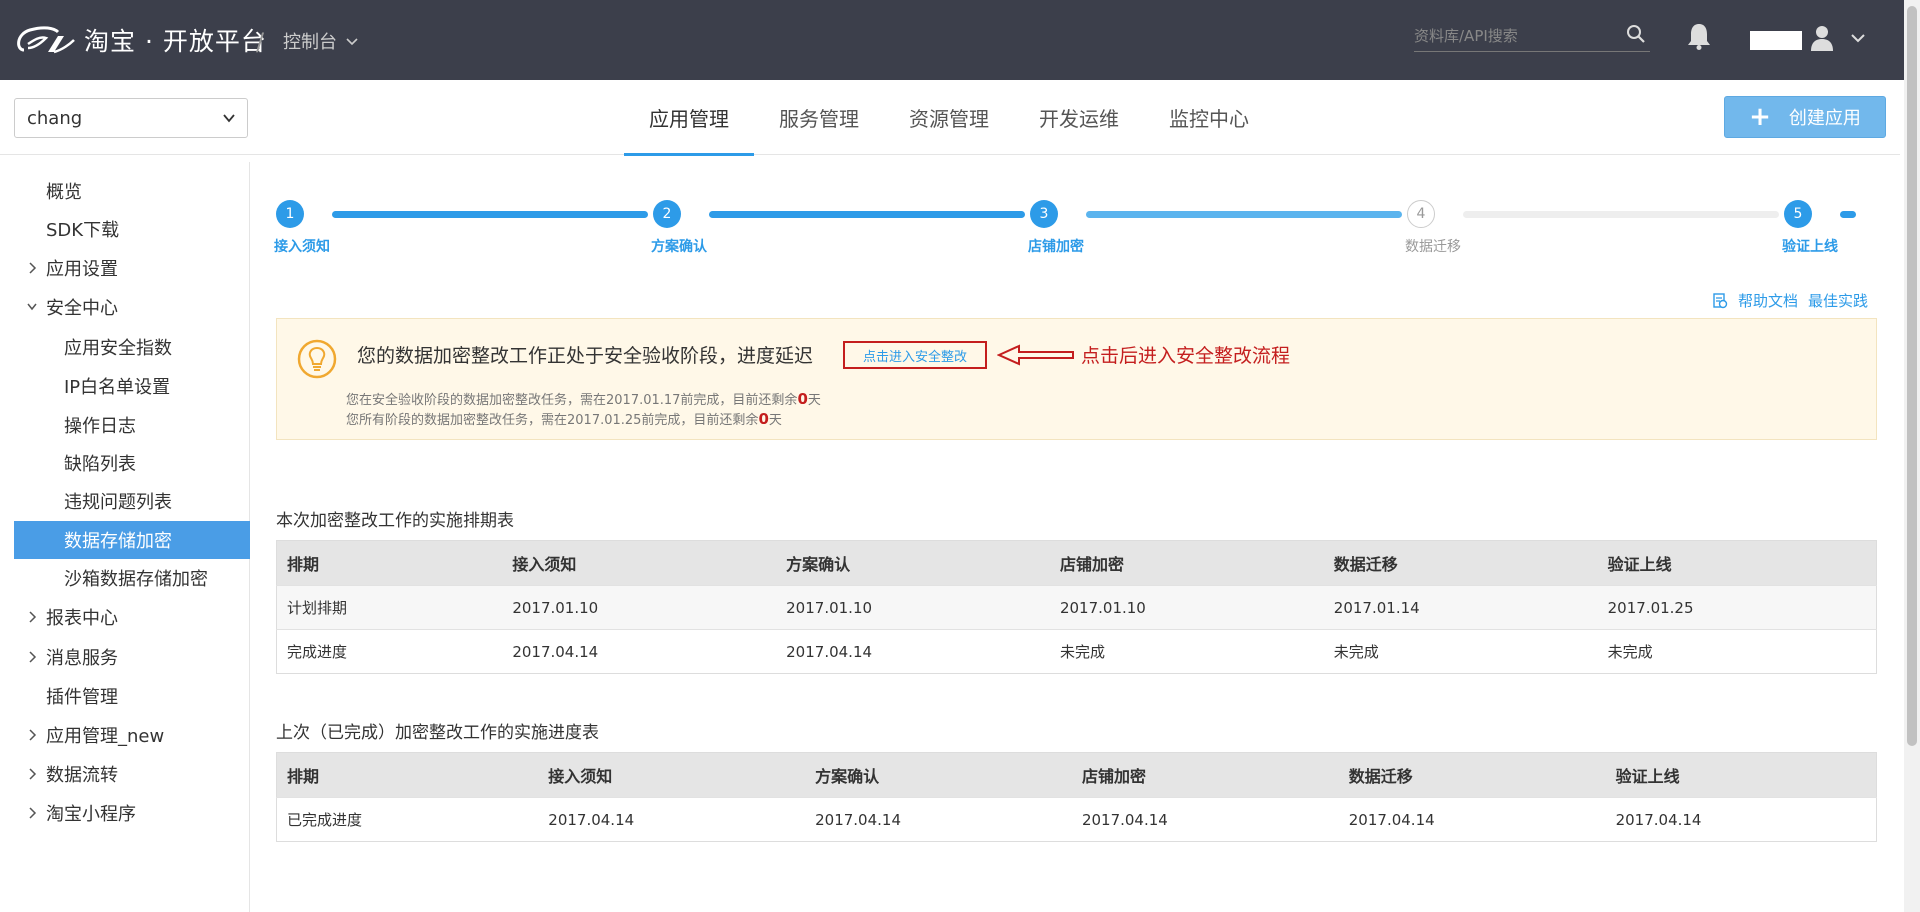 The height and width of the screenshot is (912, 1920). Describe the element at coordinates (136, 579) in the screenshot. I see `sidebar-item-label: 沙箱数据存储加密` at that location.